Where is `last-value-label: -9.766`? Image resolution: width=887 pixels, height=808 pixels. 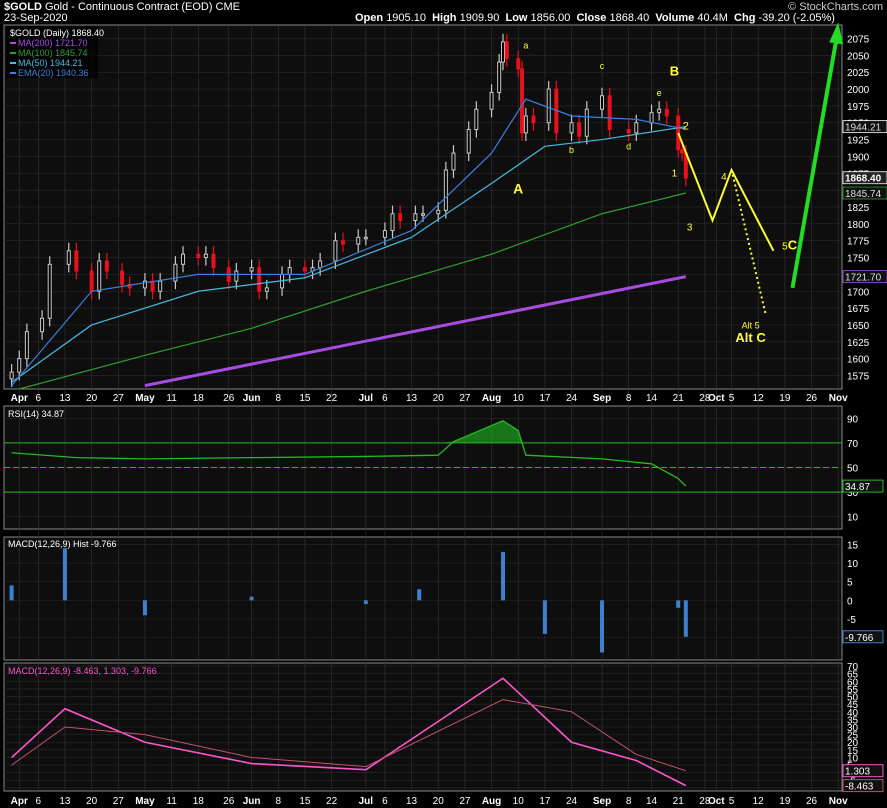
last-value-label: -9.766 is located at coordinates (859, 638).